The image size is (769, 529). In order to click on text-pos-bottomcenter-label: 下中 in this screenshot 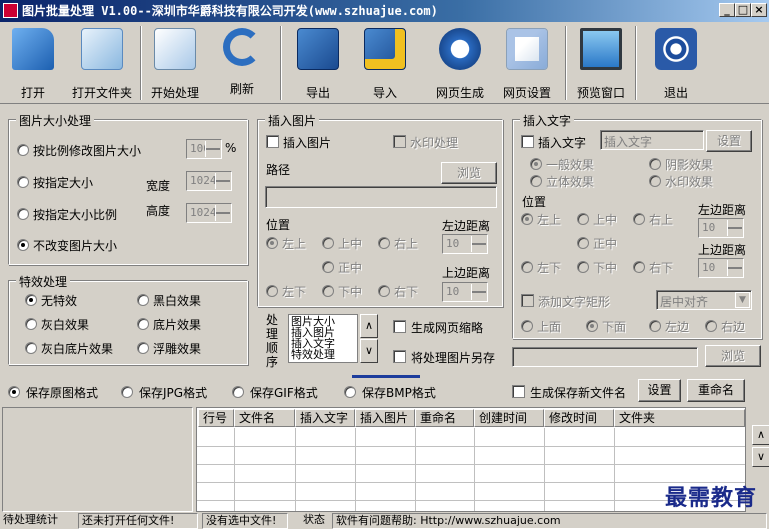, I will do `click(605, 268)`.